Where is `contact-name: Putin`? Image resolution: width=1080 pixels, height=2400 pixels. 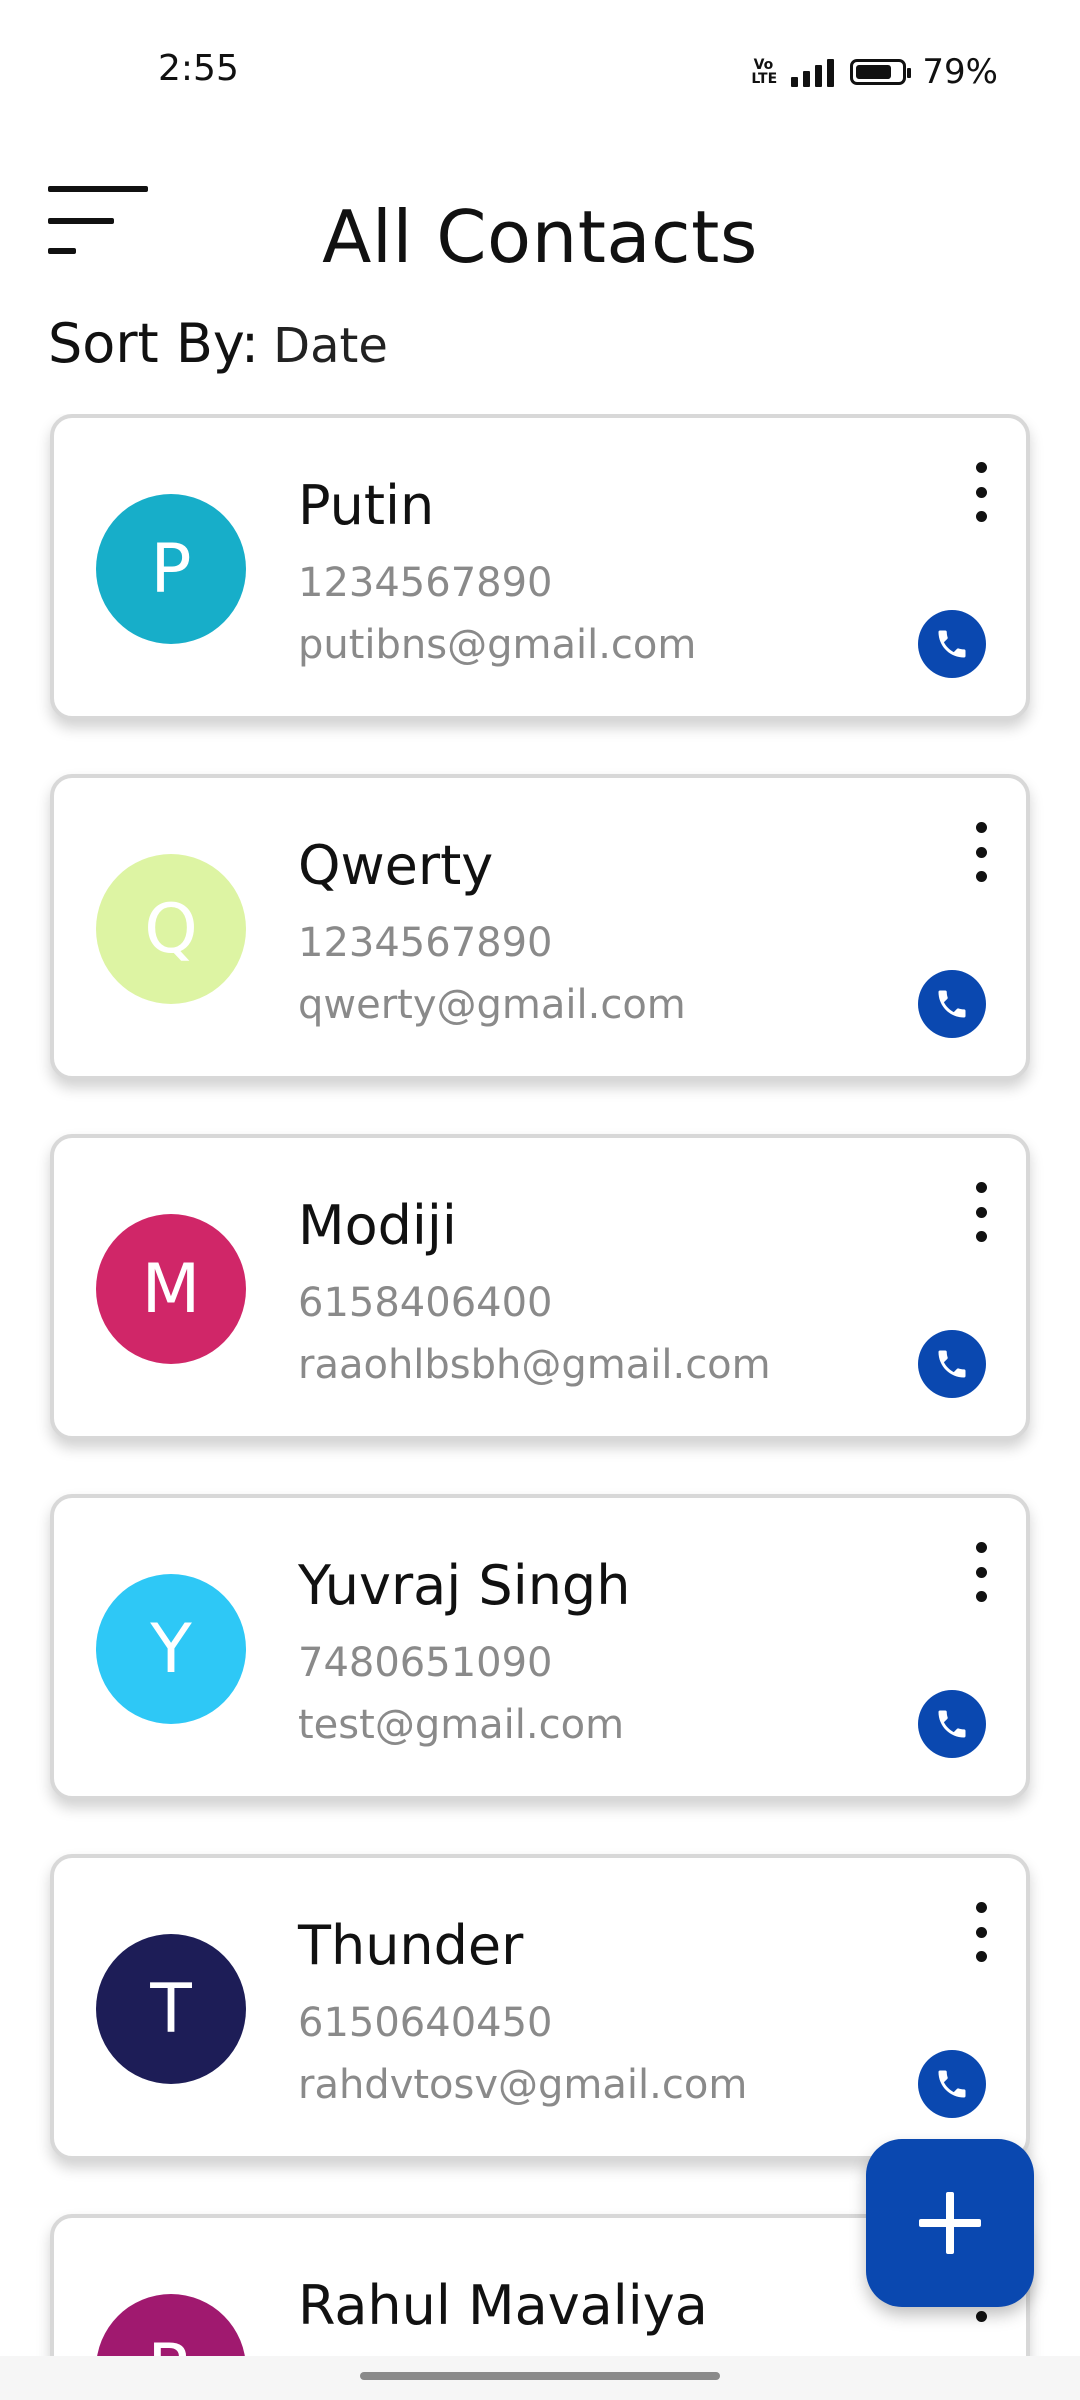 contact-name: Putin is located at coordinates (366, 505).